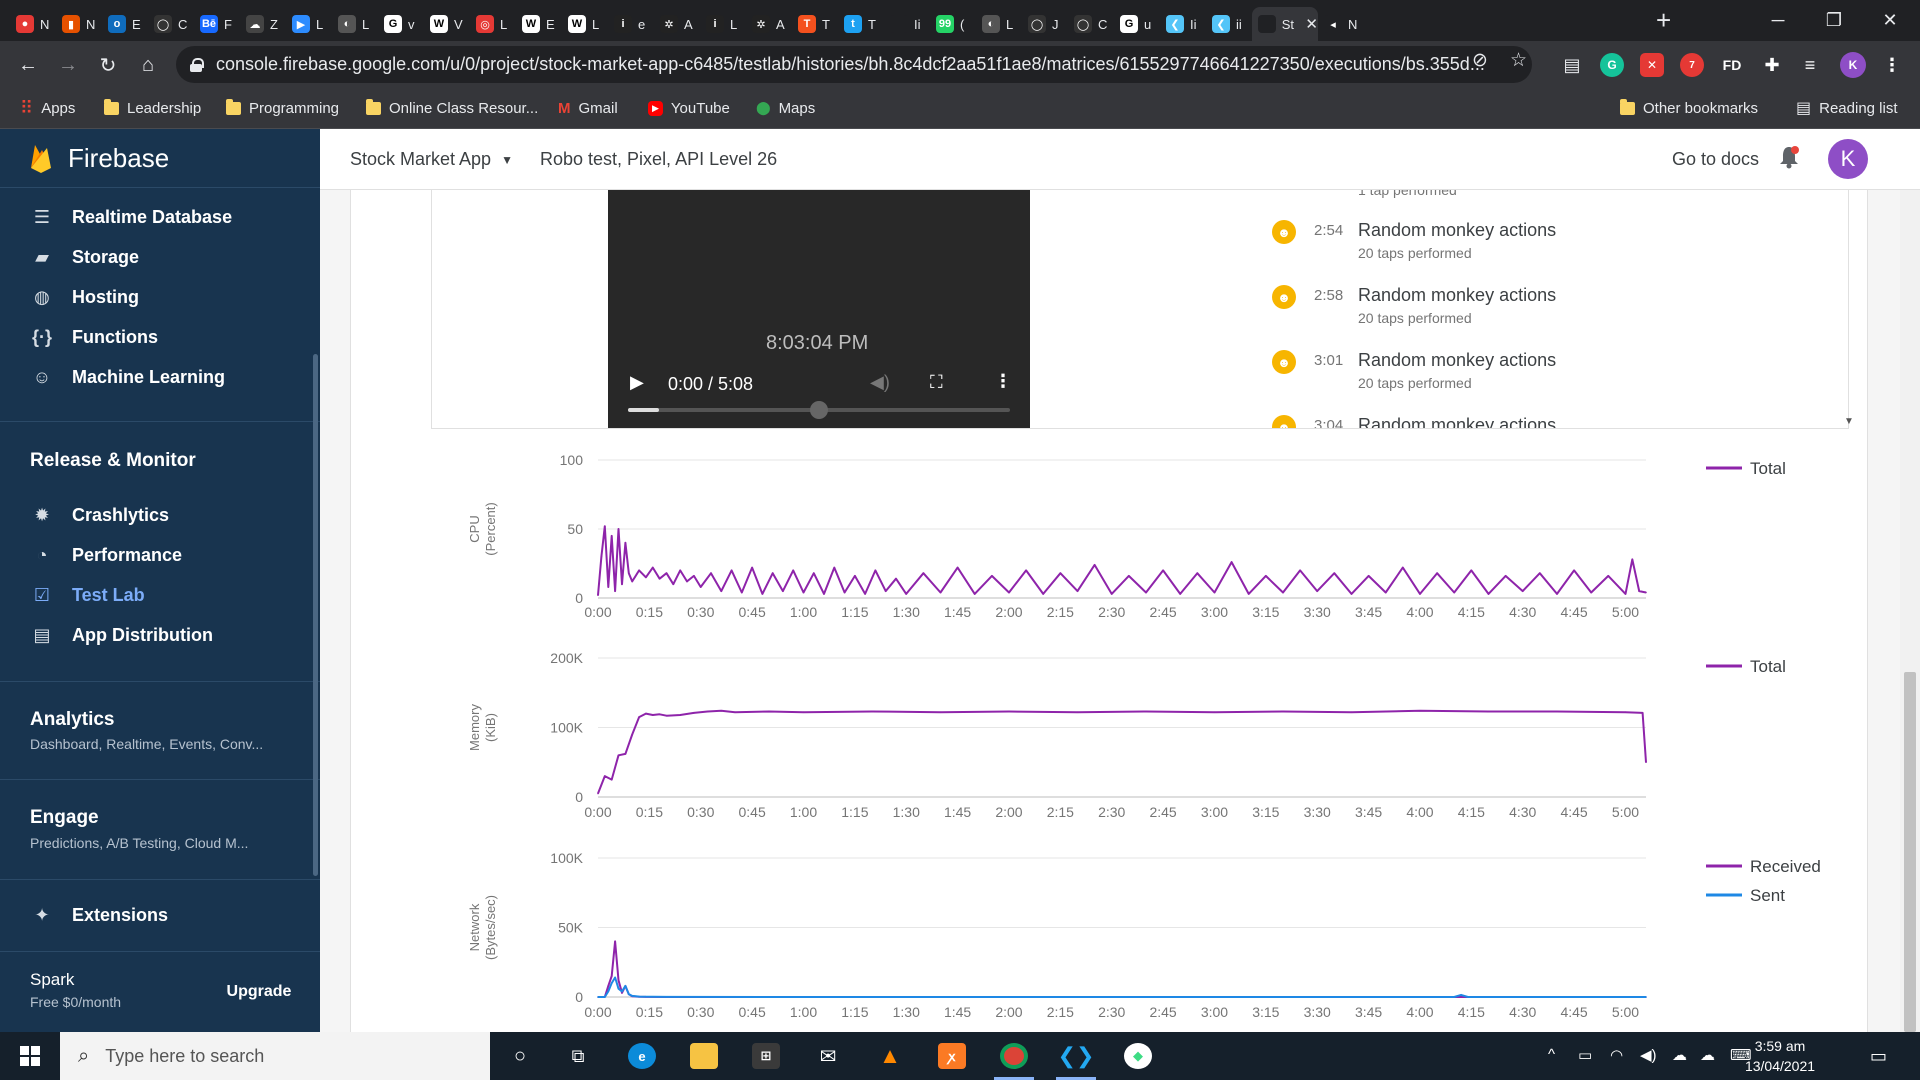 The height and width of the screenshot is (1080, 1920). What do you see at coordinates (1341, 24) in the screenshot?
I see `browser-tab: ◂ N` at bounding box center [1341, 24].